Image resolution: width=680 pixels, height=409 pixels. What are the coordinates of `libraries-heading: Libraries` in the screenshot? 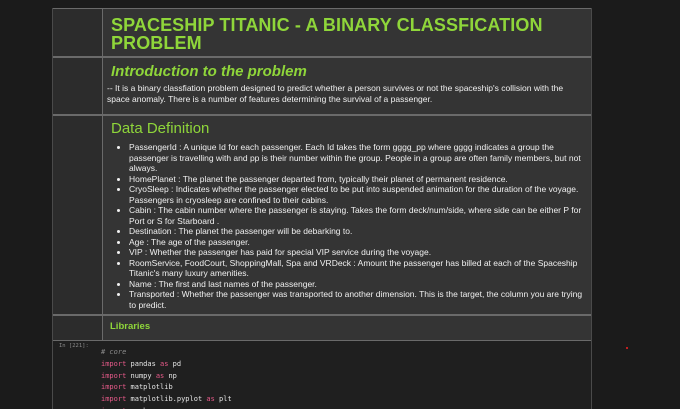 It's located at (130, 326).